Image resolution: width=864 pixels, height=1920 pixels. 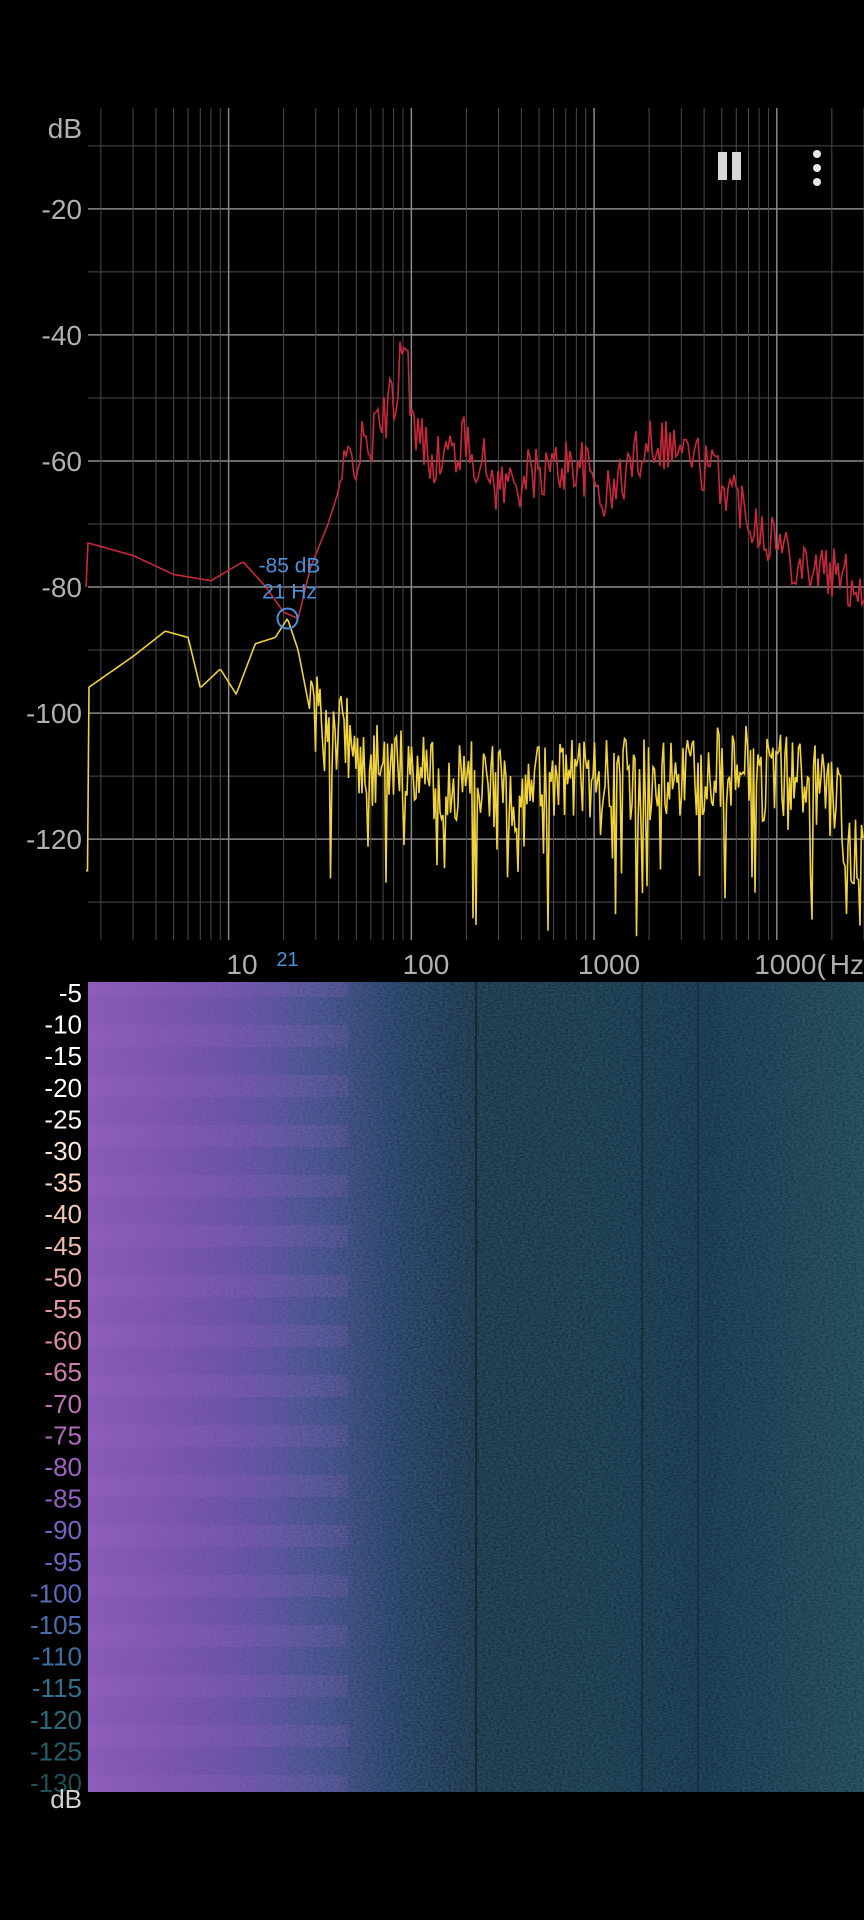 I want to click on spectrogram-y-tick: -20, so click(x=63, y=1088).